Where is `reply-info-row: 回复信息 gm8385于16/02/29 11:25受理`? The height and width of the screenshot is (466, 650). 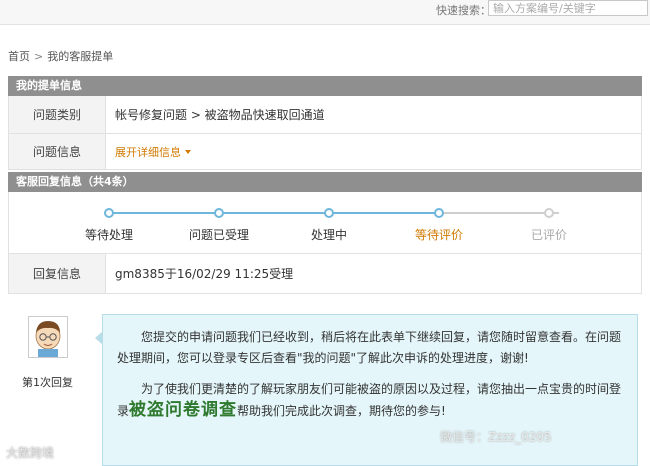
reply-info-row: 回复信息 gm8385于16/02/29 11:25受理 is located at coordinates (325, 274).